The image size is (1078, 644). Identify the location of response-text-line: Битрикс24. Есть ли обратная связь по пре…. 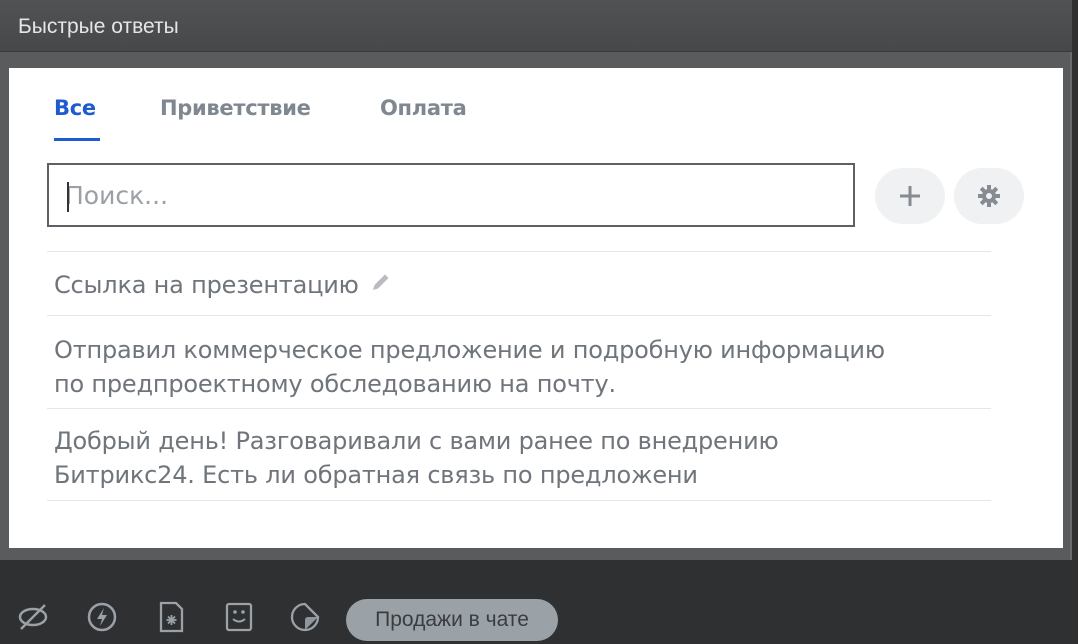
(376, 475).